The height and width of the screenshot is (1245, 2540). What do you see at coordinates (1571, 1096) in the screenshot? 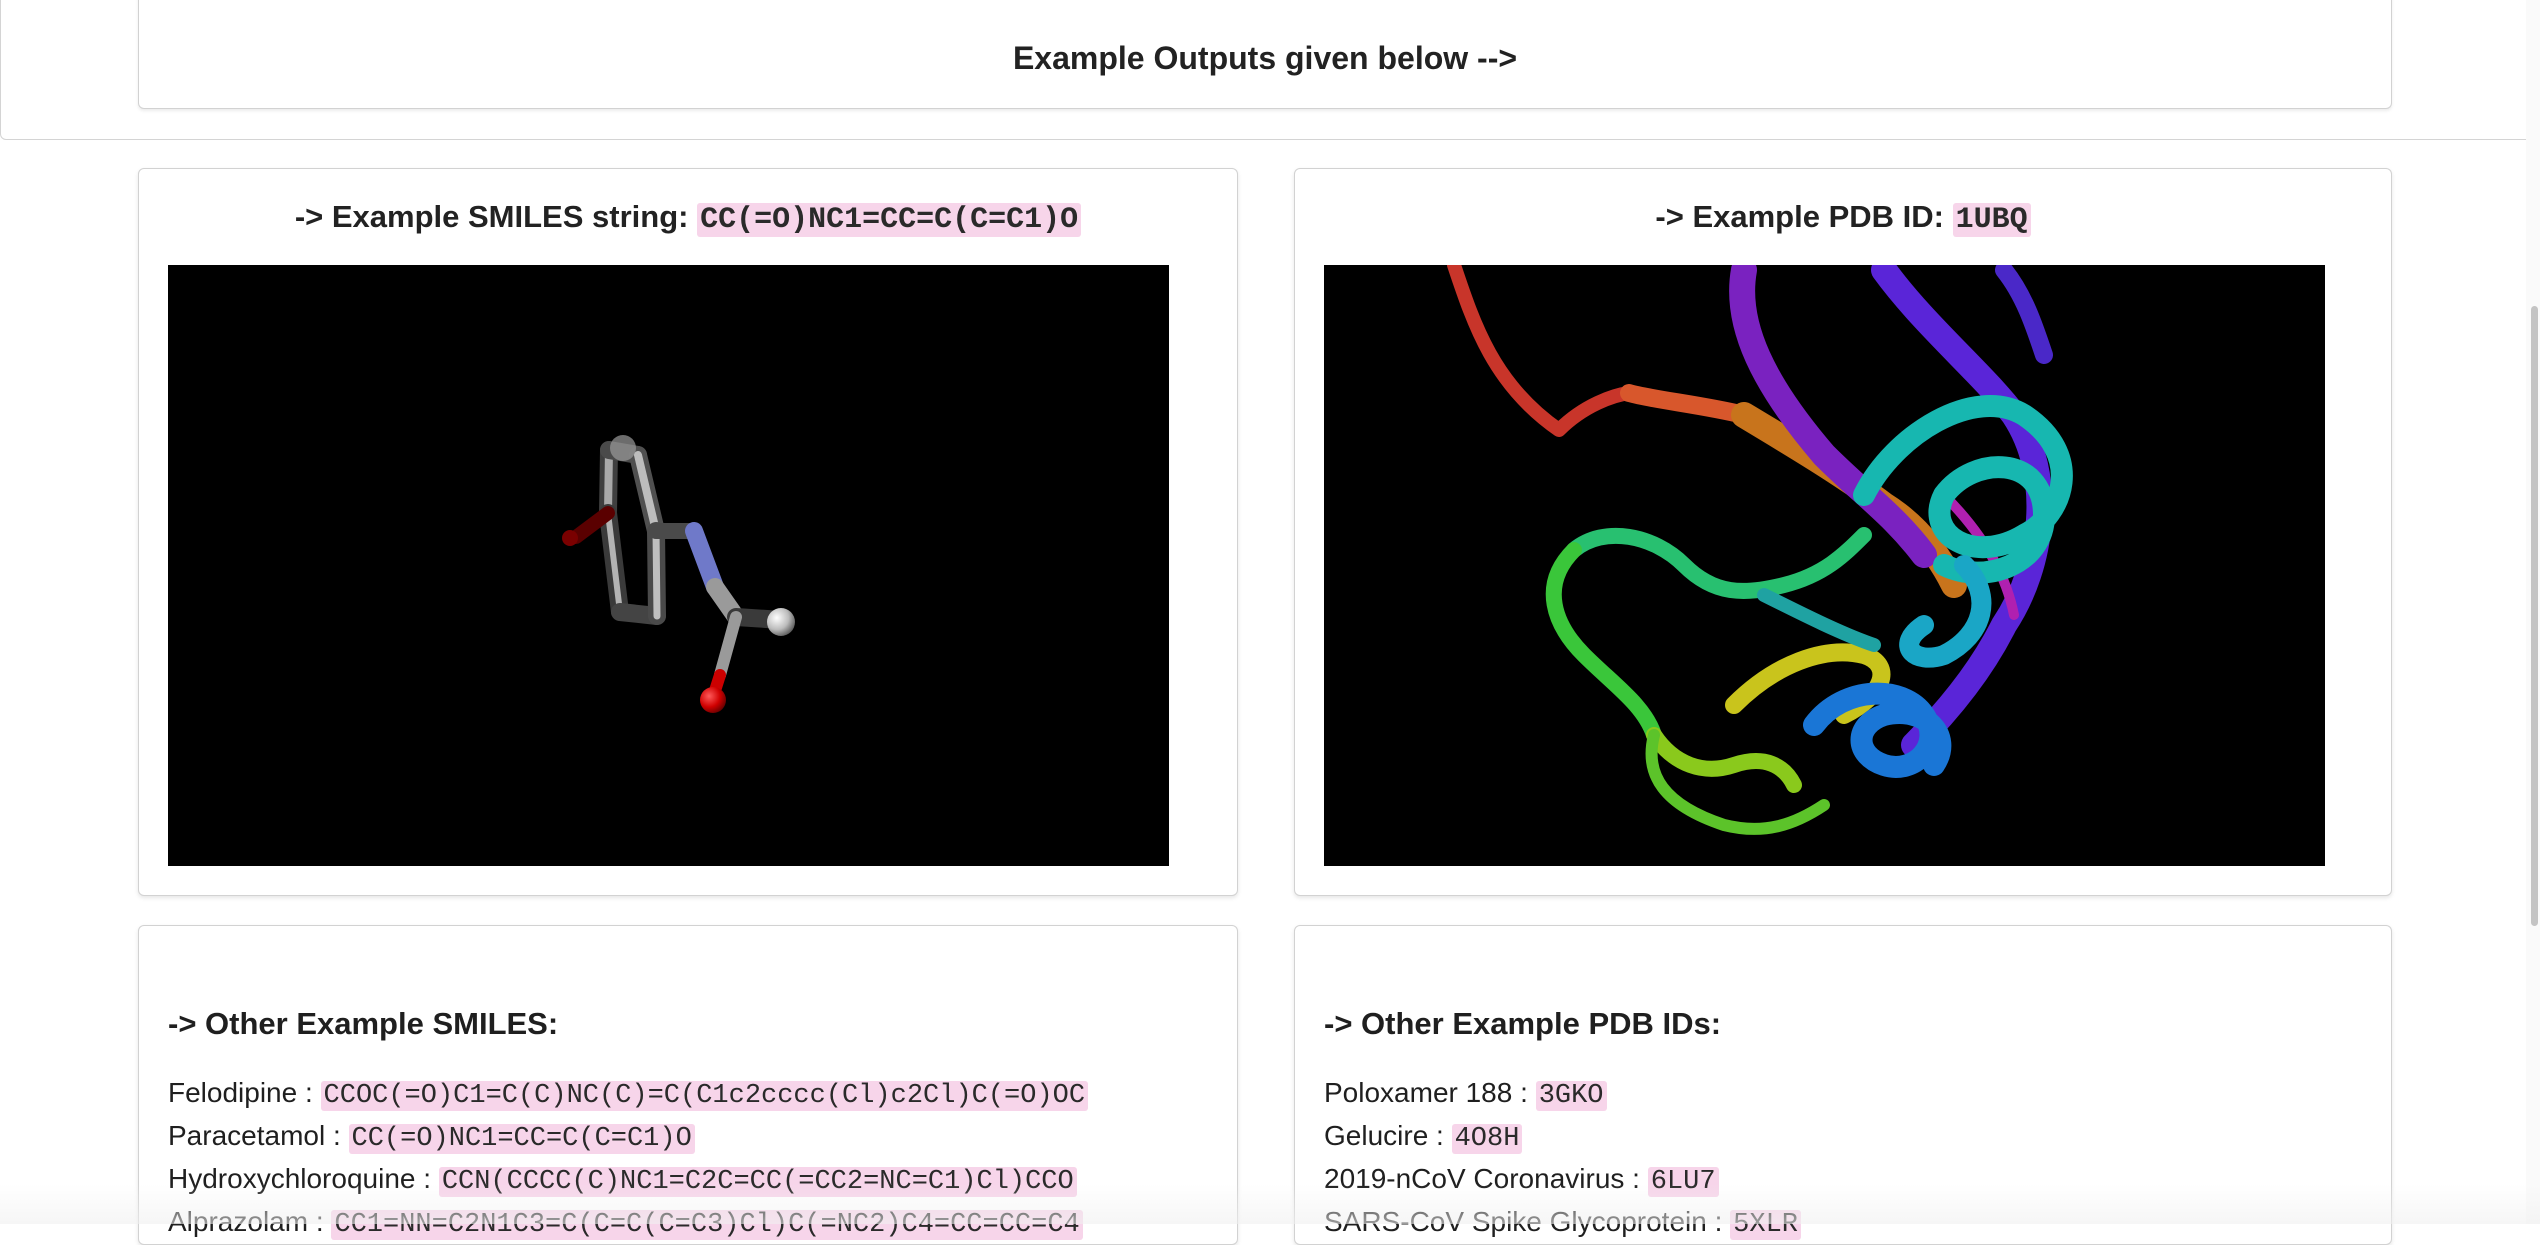
I see `pdb-code: 3GKO` at bounding box center [1571, 1096].